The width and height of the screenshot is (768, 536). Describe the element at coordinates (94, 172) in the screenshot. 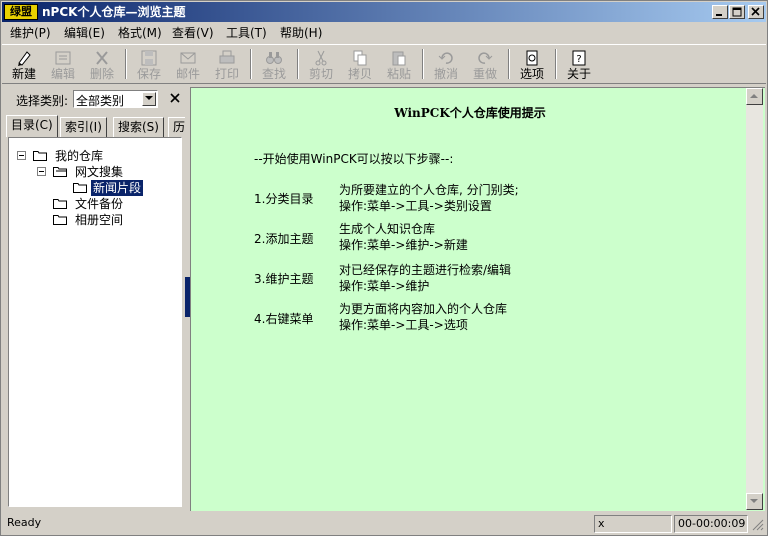

I see `tree-node-web: 网文搜集` at that location.